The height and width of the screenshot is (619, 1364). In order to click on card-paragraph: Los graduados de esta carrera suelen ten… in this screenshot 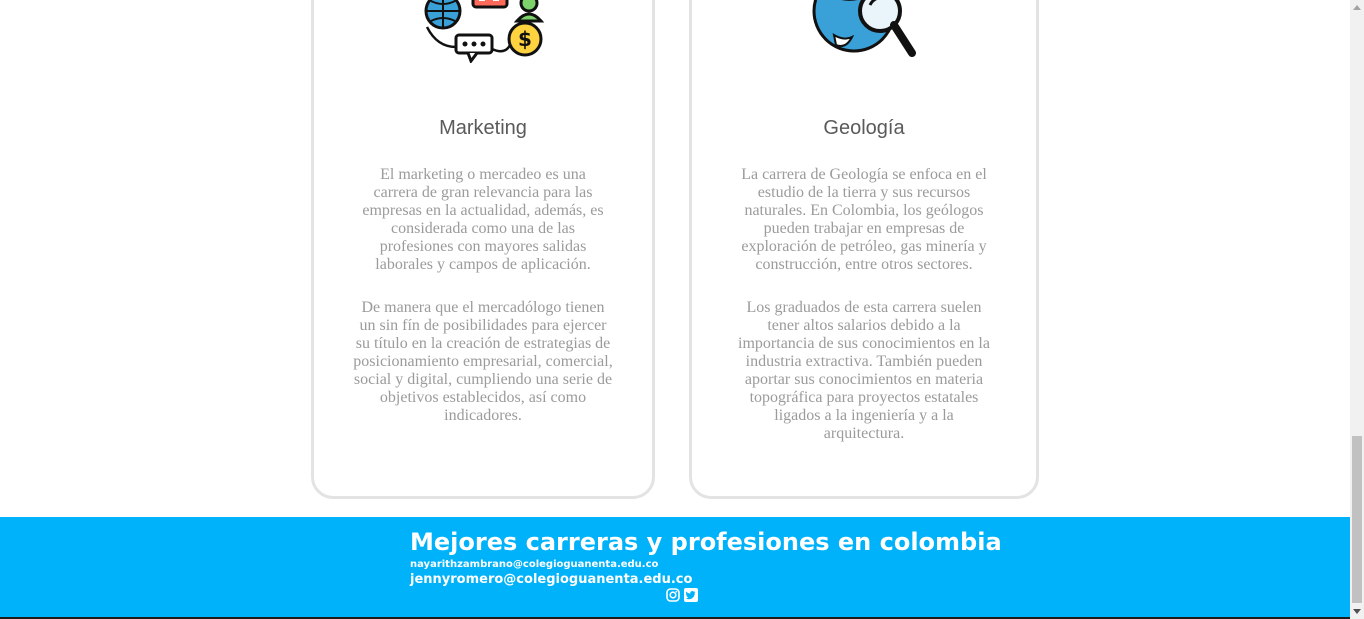, I will do `click(864, 370)`.